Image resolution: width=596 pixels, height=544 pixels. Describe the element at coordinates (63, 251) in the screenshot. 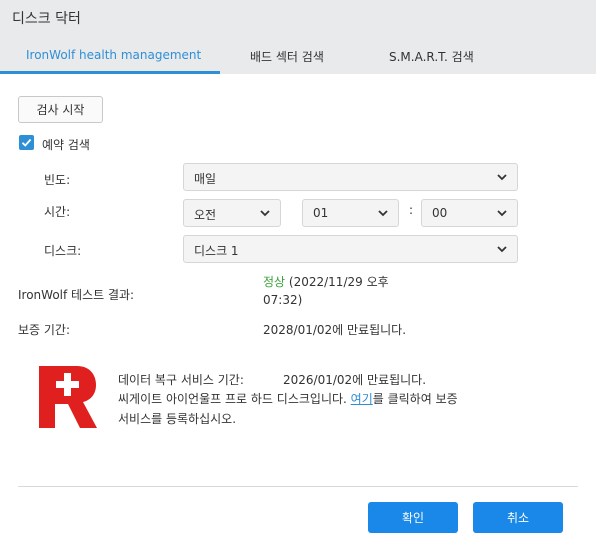

I see `disk-label: 디스크:` at that location.